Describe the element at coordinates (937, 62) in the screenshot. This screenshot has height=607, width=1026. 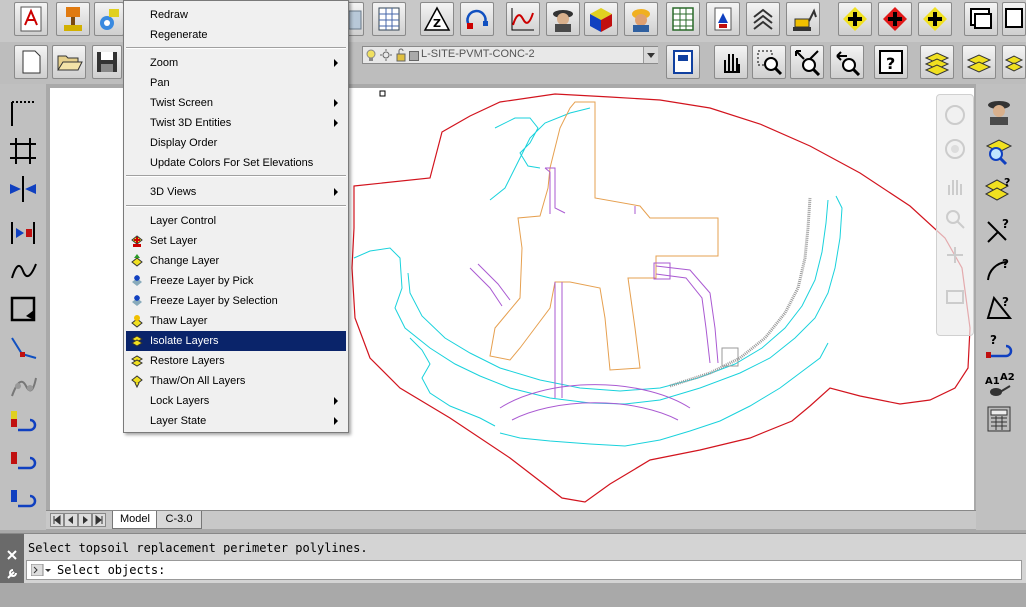
I see `layer-stack-button` at that location.